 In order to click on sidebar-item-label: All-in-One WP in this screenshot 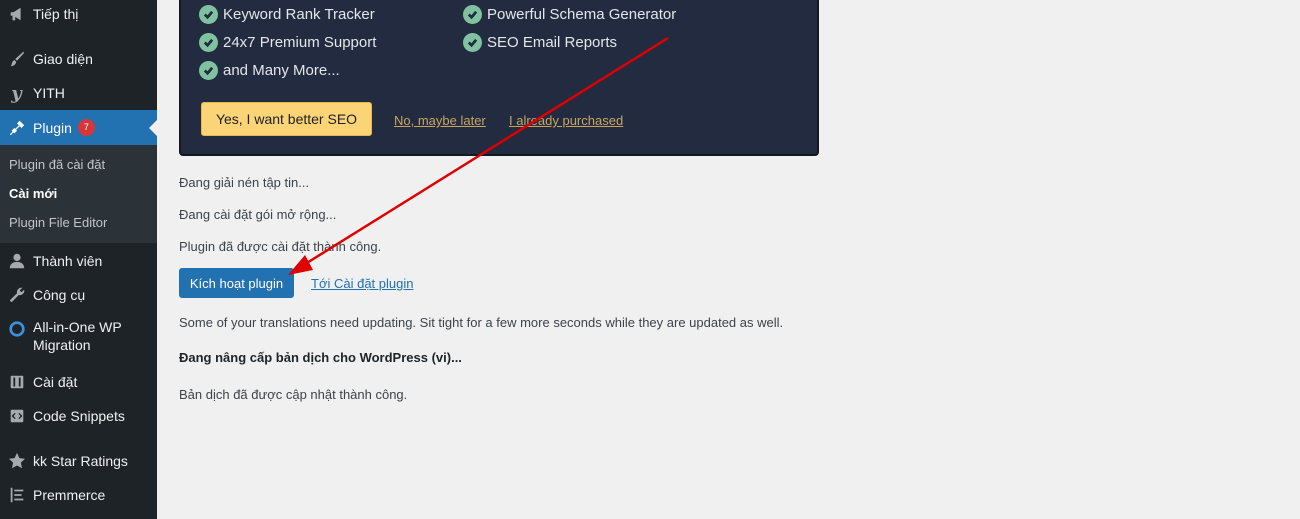, I will do `click(77, 327)`.